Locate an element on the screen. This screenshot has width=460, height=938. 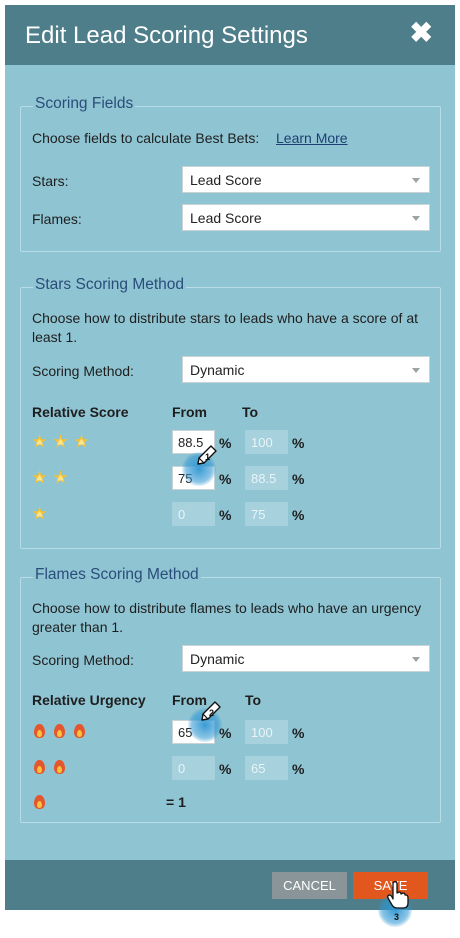
step-3-number: 3 is located at coordinates (397, 917).